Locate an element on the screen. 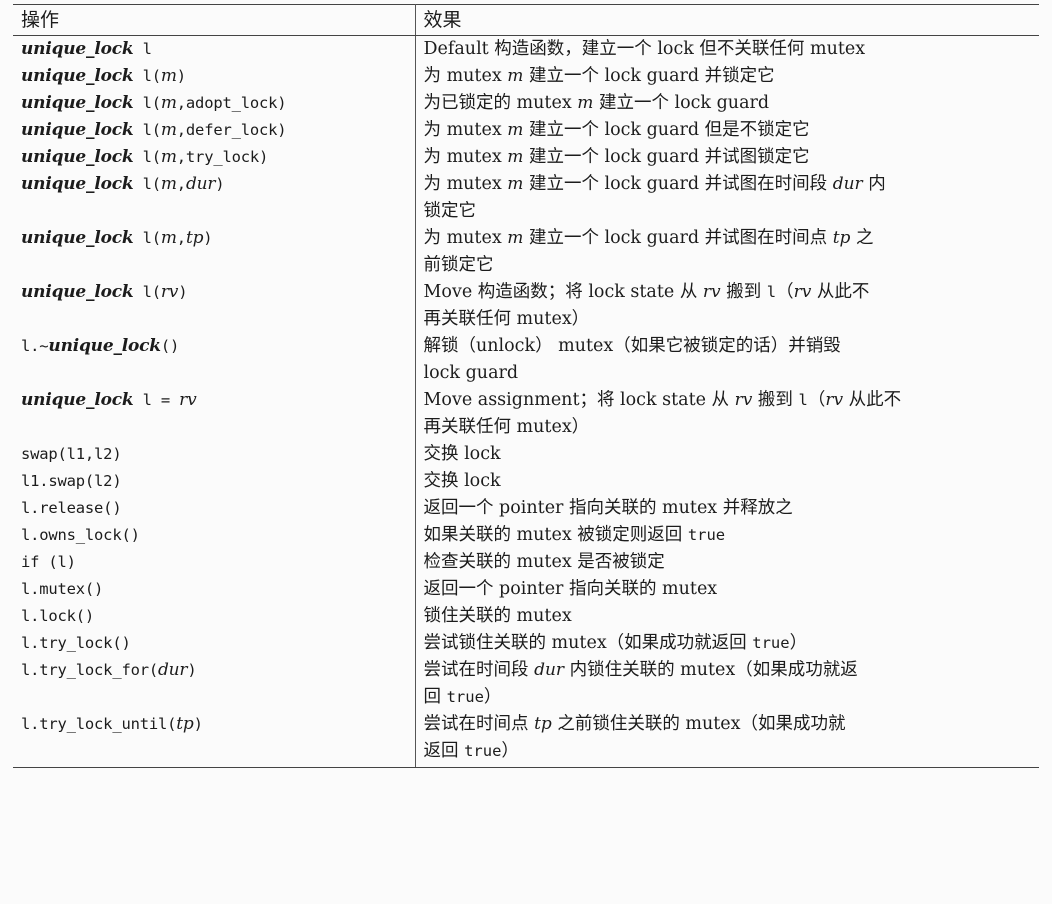 The image size is (1052, 904). effect-cell: 如果关联的 mutex 被锁定则返回 true is located at coordinates (727, 535).